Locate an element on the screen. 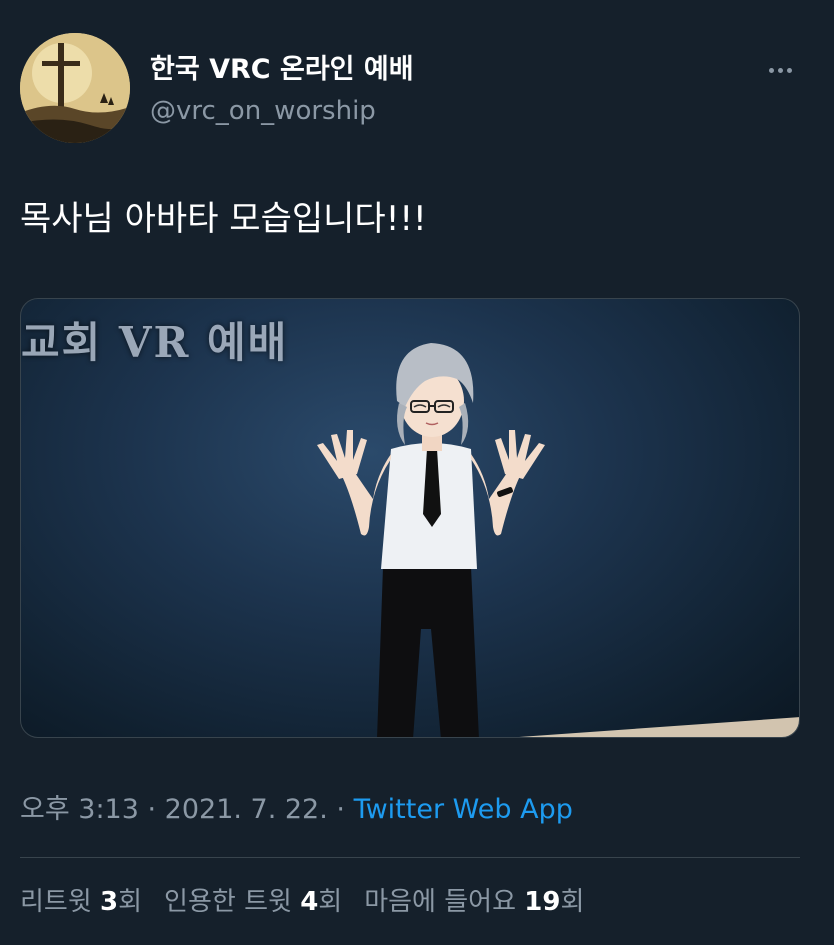 The image size is (834, 945). retweets-stat: 리트윗 3회 is located at coordinates (81, 902).